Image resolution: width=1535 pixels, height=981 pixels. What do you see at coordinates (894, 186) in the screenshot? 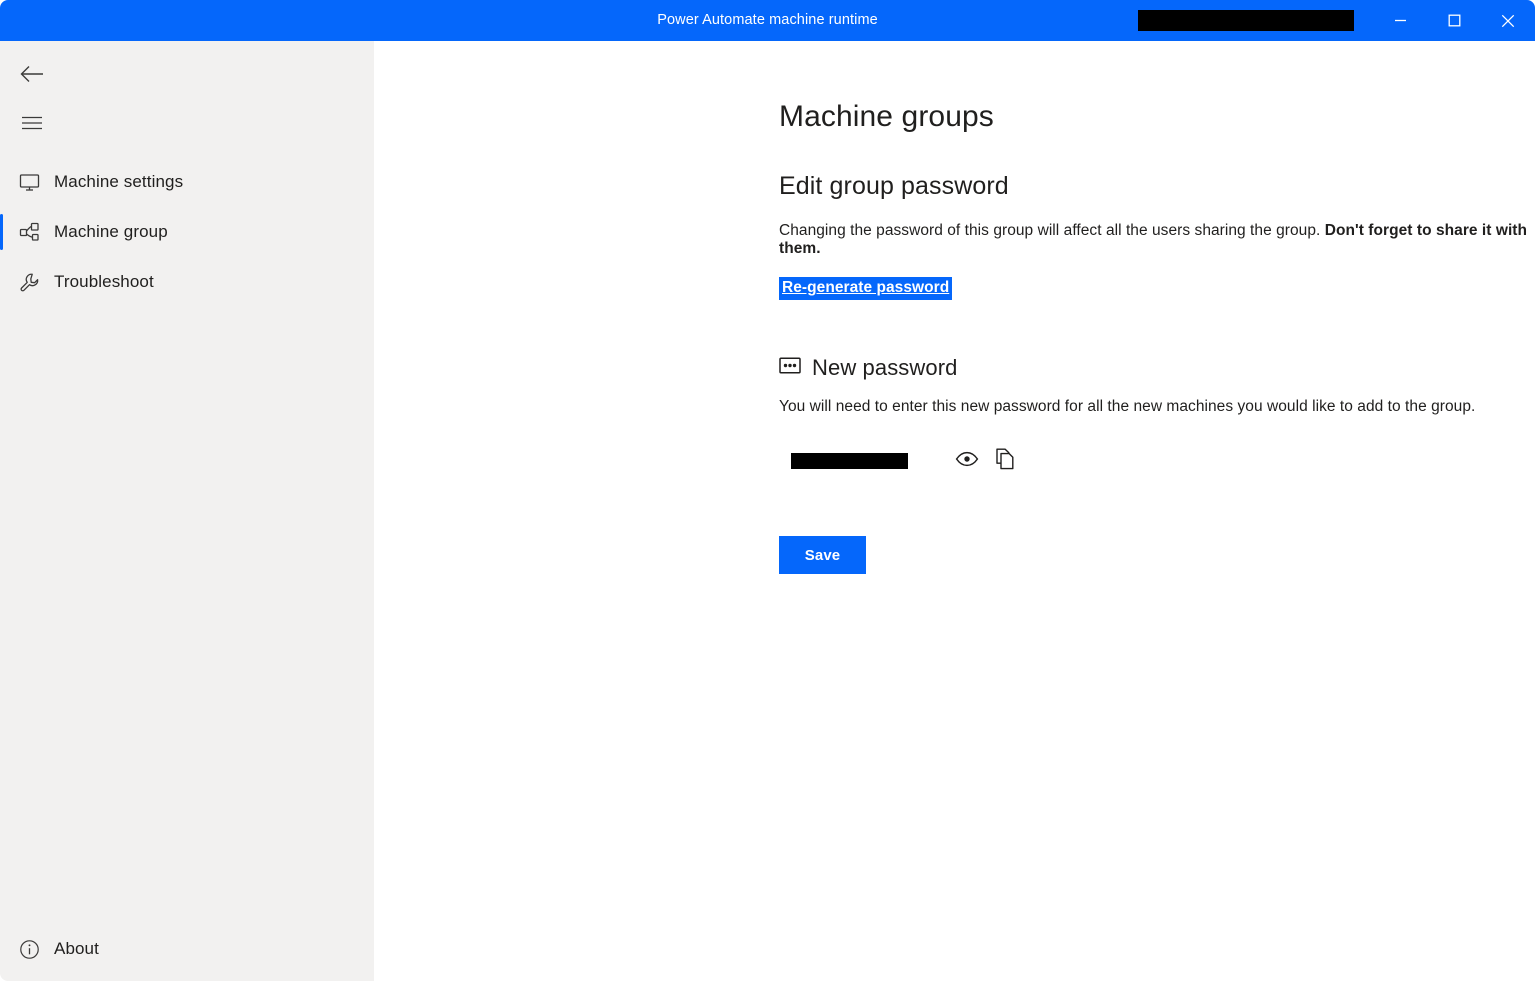
I see `section-title: Edit group password` at bounding box center [894, 186].